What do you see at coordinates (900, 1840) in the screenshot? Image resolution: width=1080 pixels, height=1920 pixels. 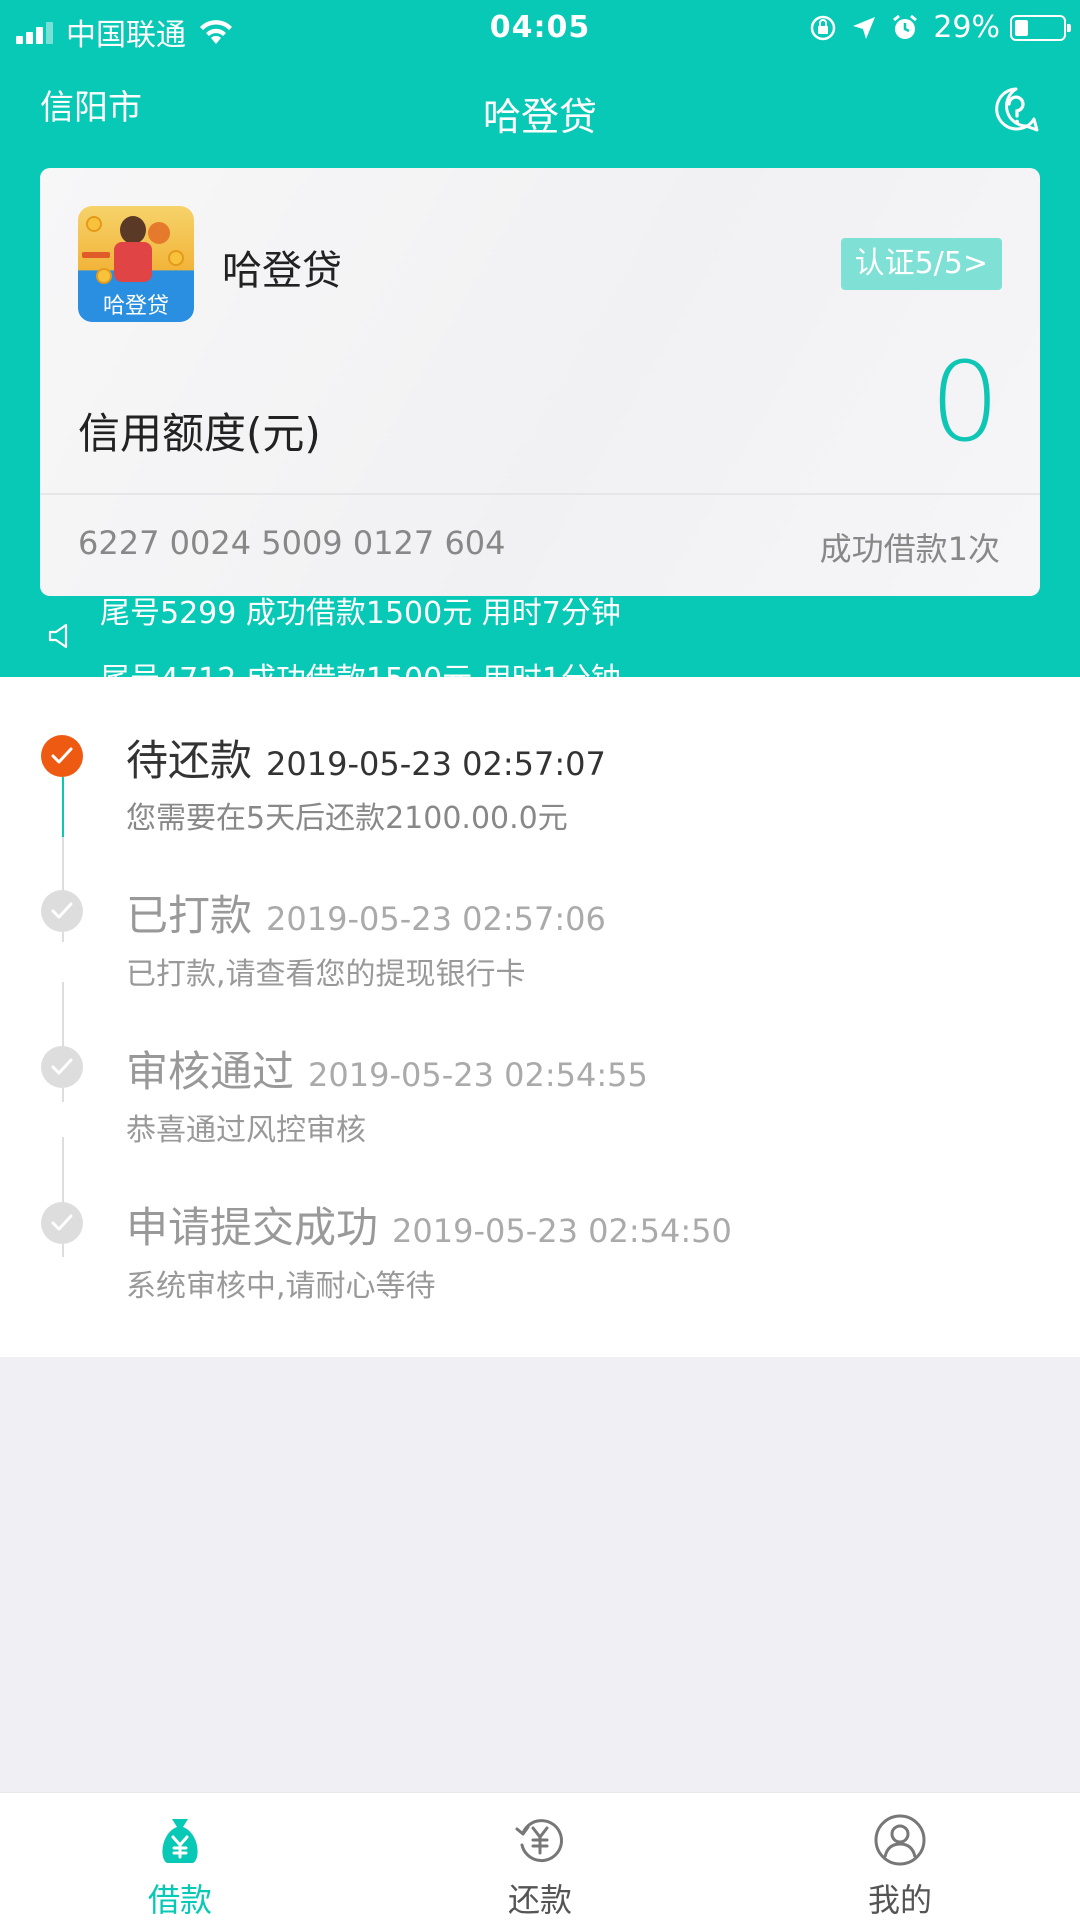 I see `user-icon` at bounding box center [900, 1840].